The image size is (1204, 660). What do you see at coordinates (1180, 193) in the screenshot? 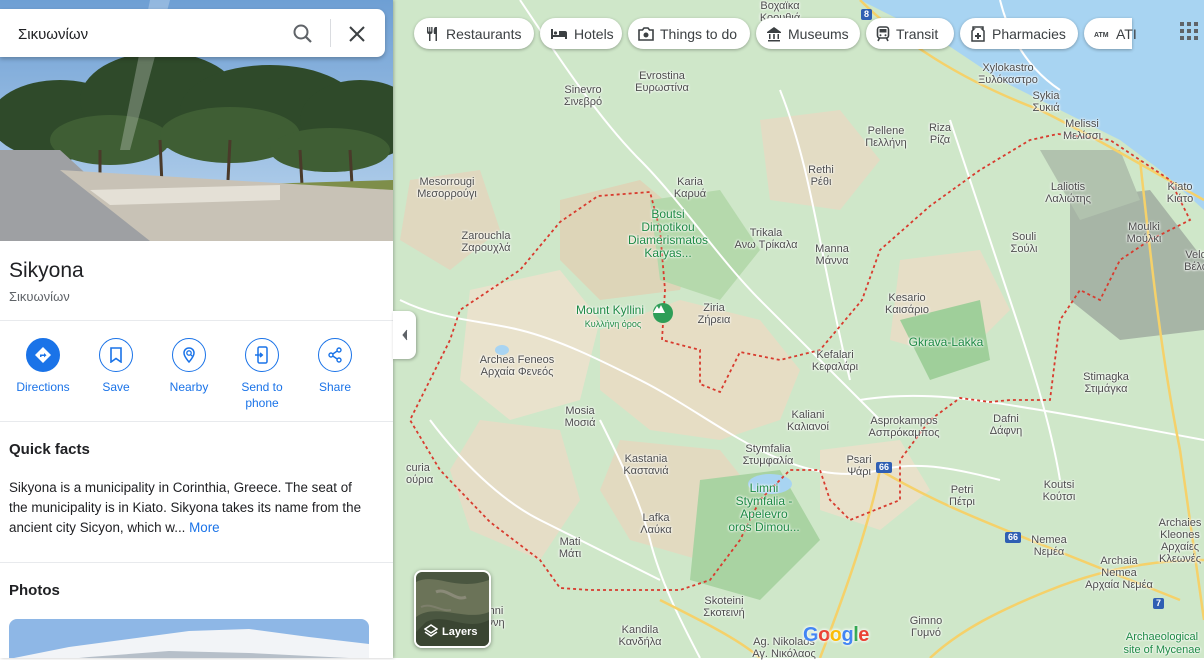
I see `map-label-kiato: Kiato Κιάτο` at bounding box center [1180, 193].